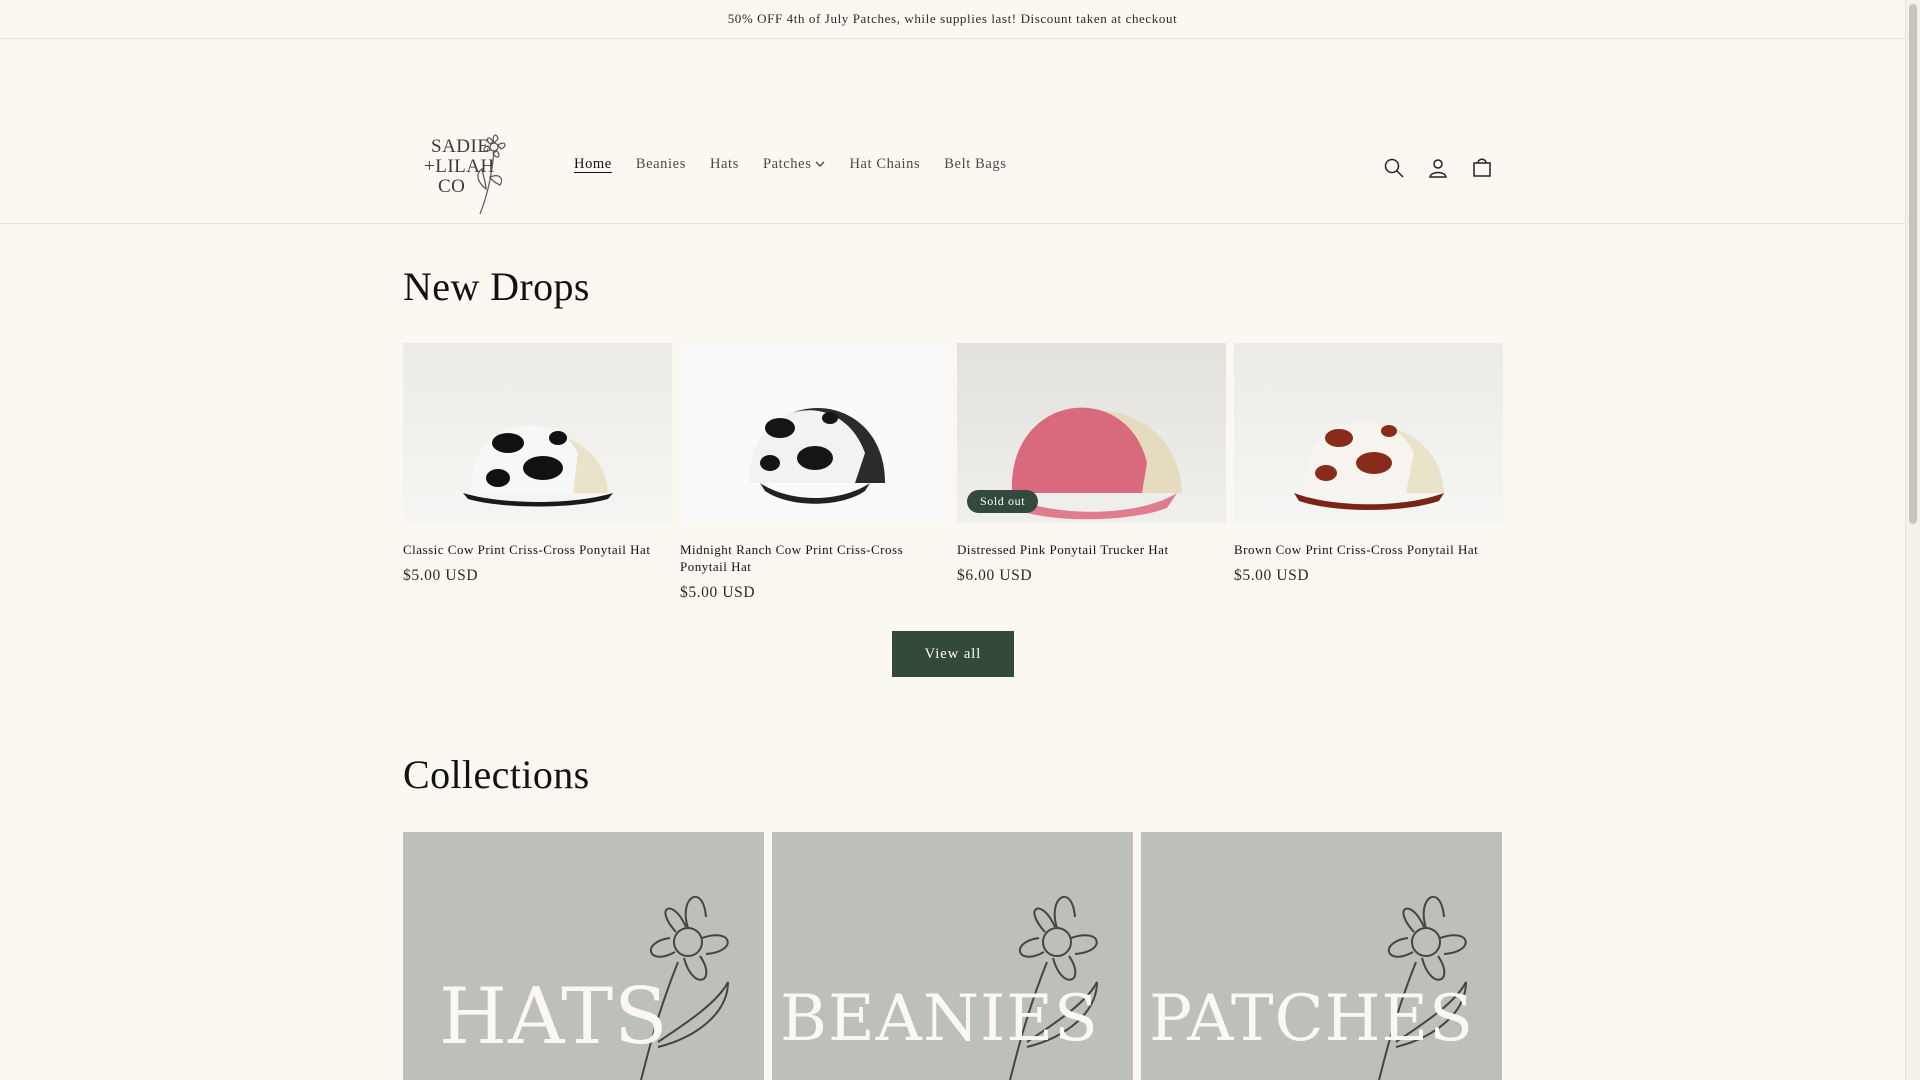  I want to click on scrollbar-thumb, so click(1913, 264).